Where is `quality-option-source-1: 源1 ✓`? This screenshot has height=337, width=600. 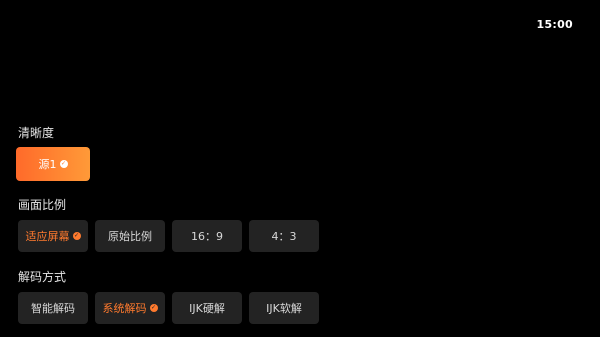 quality-option-source-1: 源1 ✓ is located at coordinates (53, 164).